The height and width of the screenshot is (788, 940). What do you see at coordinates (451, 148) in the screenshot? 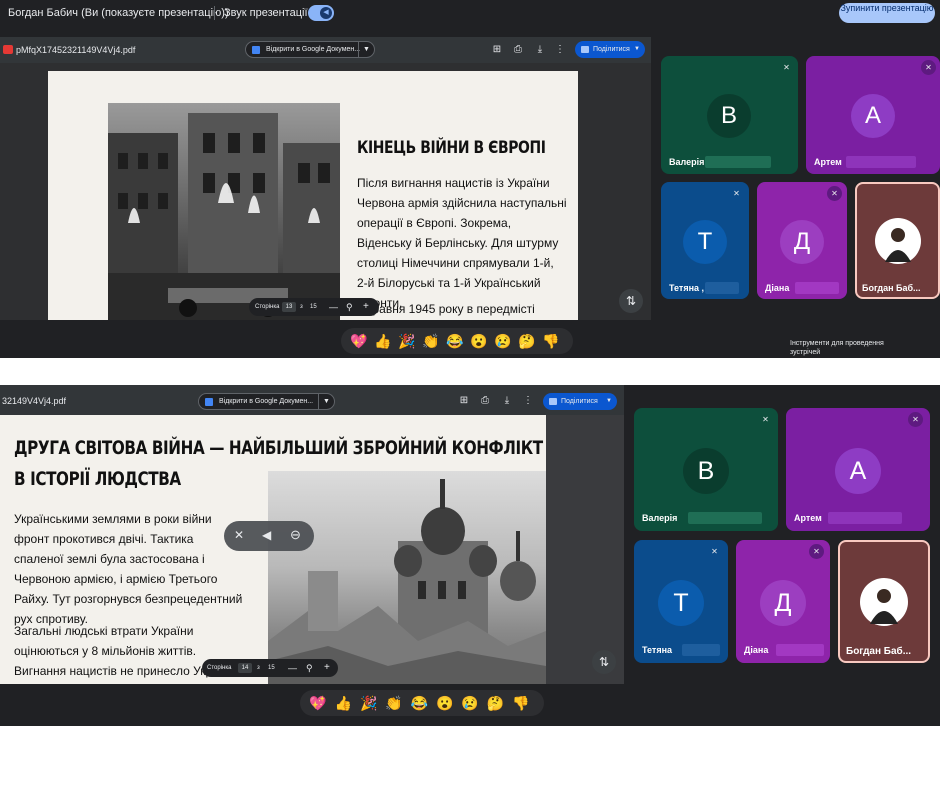
I see `slide-heading: КІНЕЦЬ ВІЙНИ В ЄВРОПІ` at bounding box center [451, 148].